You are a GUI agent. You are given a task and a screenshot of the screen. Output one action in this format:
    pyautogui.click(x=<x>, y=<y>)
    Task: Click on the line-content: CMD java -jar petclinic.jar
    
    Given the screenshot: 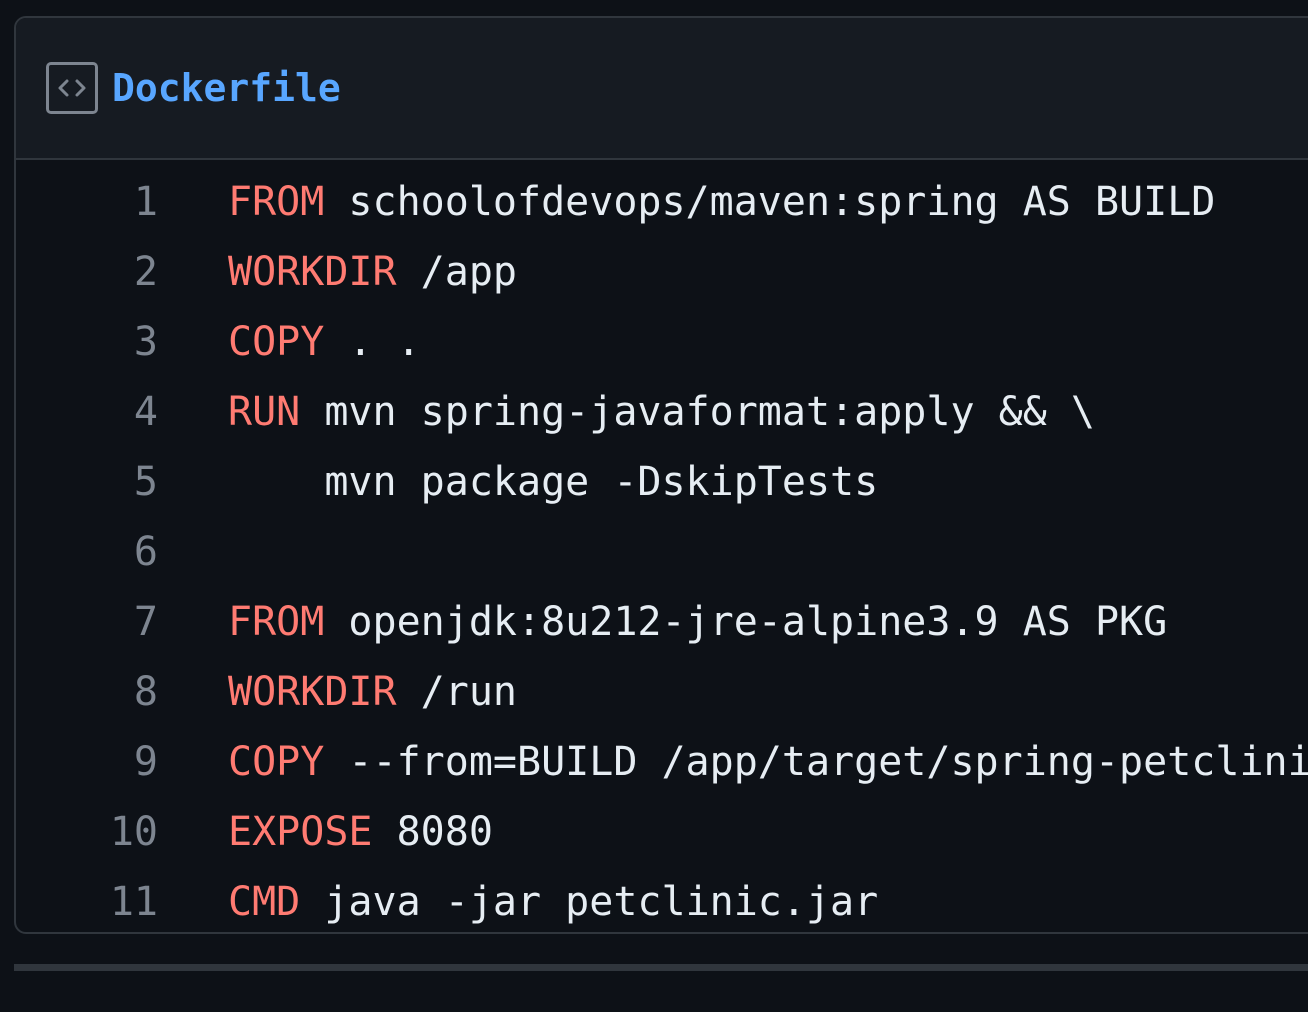 What is the action you would take?
    pyautogui.click(x=518, y=902)
    